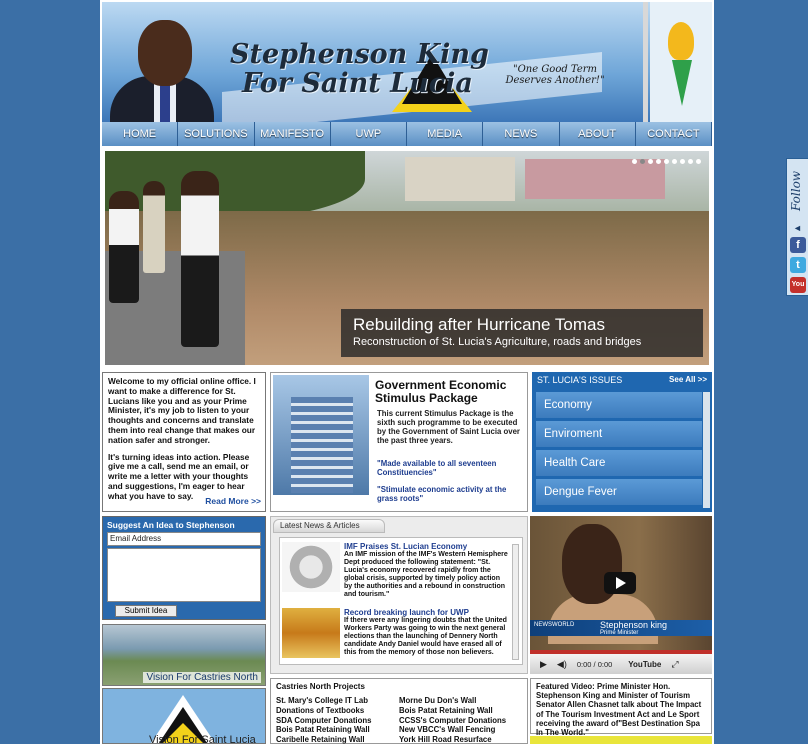 This screenshot has height=744, width=808. I want to click on vision-saint-lucia-caption: Vision For Saint Lucia, so click(202, 739).